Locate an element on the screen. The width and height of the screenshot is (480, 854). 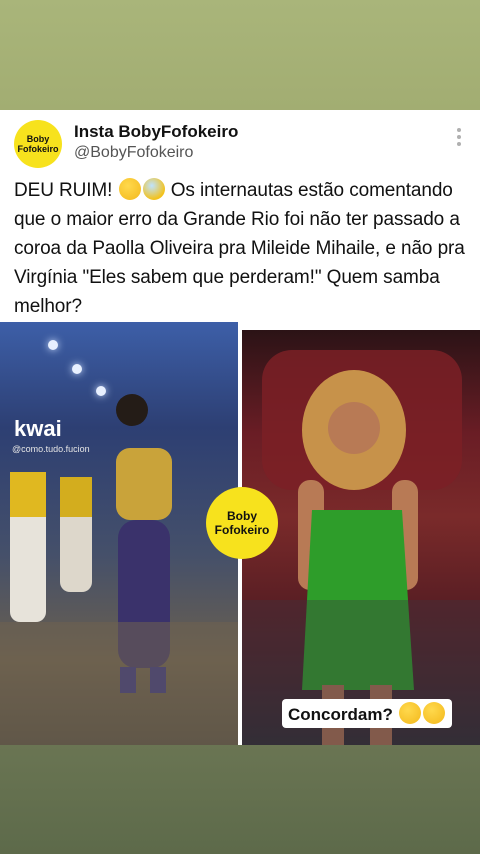
more-options-icon is located at coordinates (459, 138).